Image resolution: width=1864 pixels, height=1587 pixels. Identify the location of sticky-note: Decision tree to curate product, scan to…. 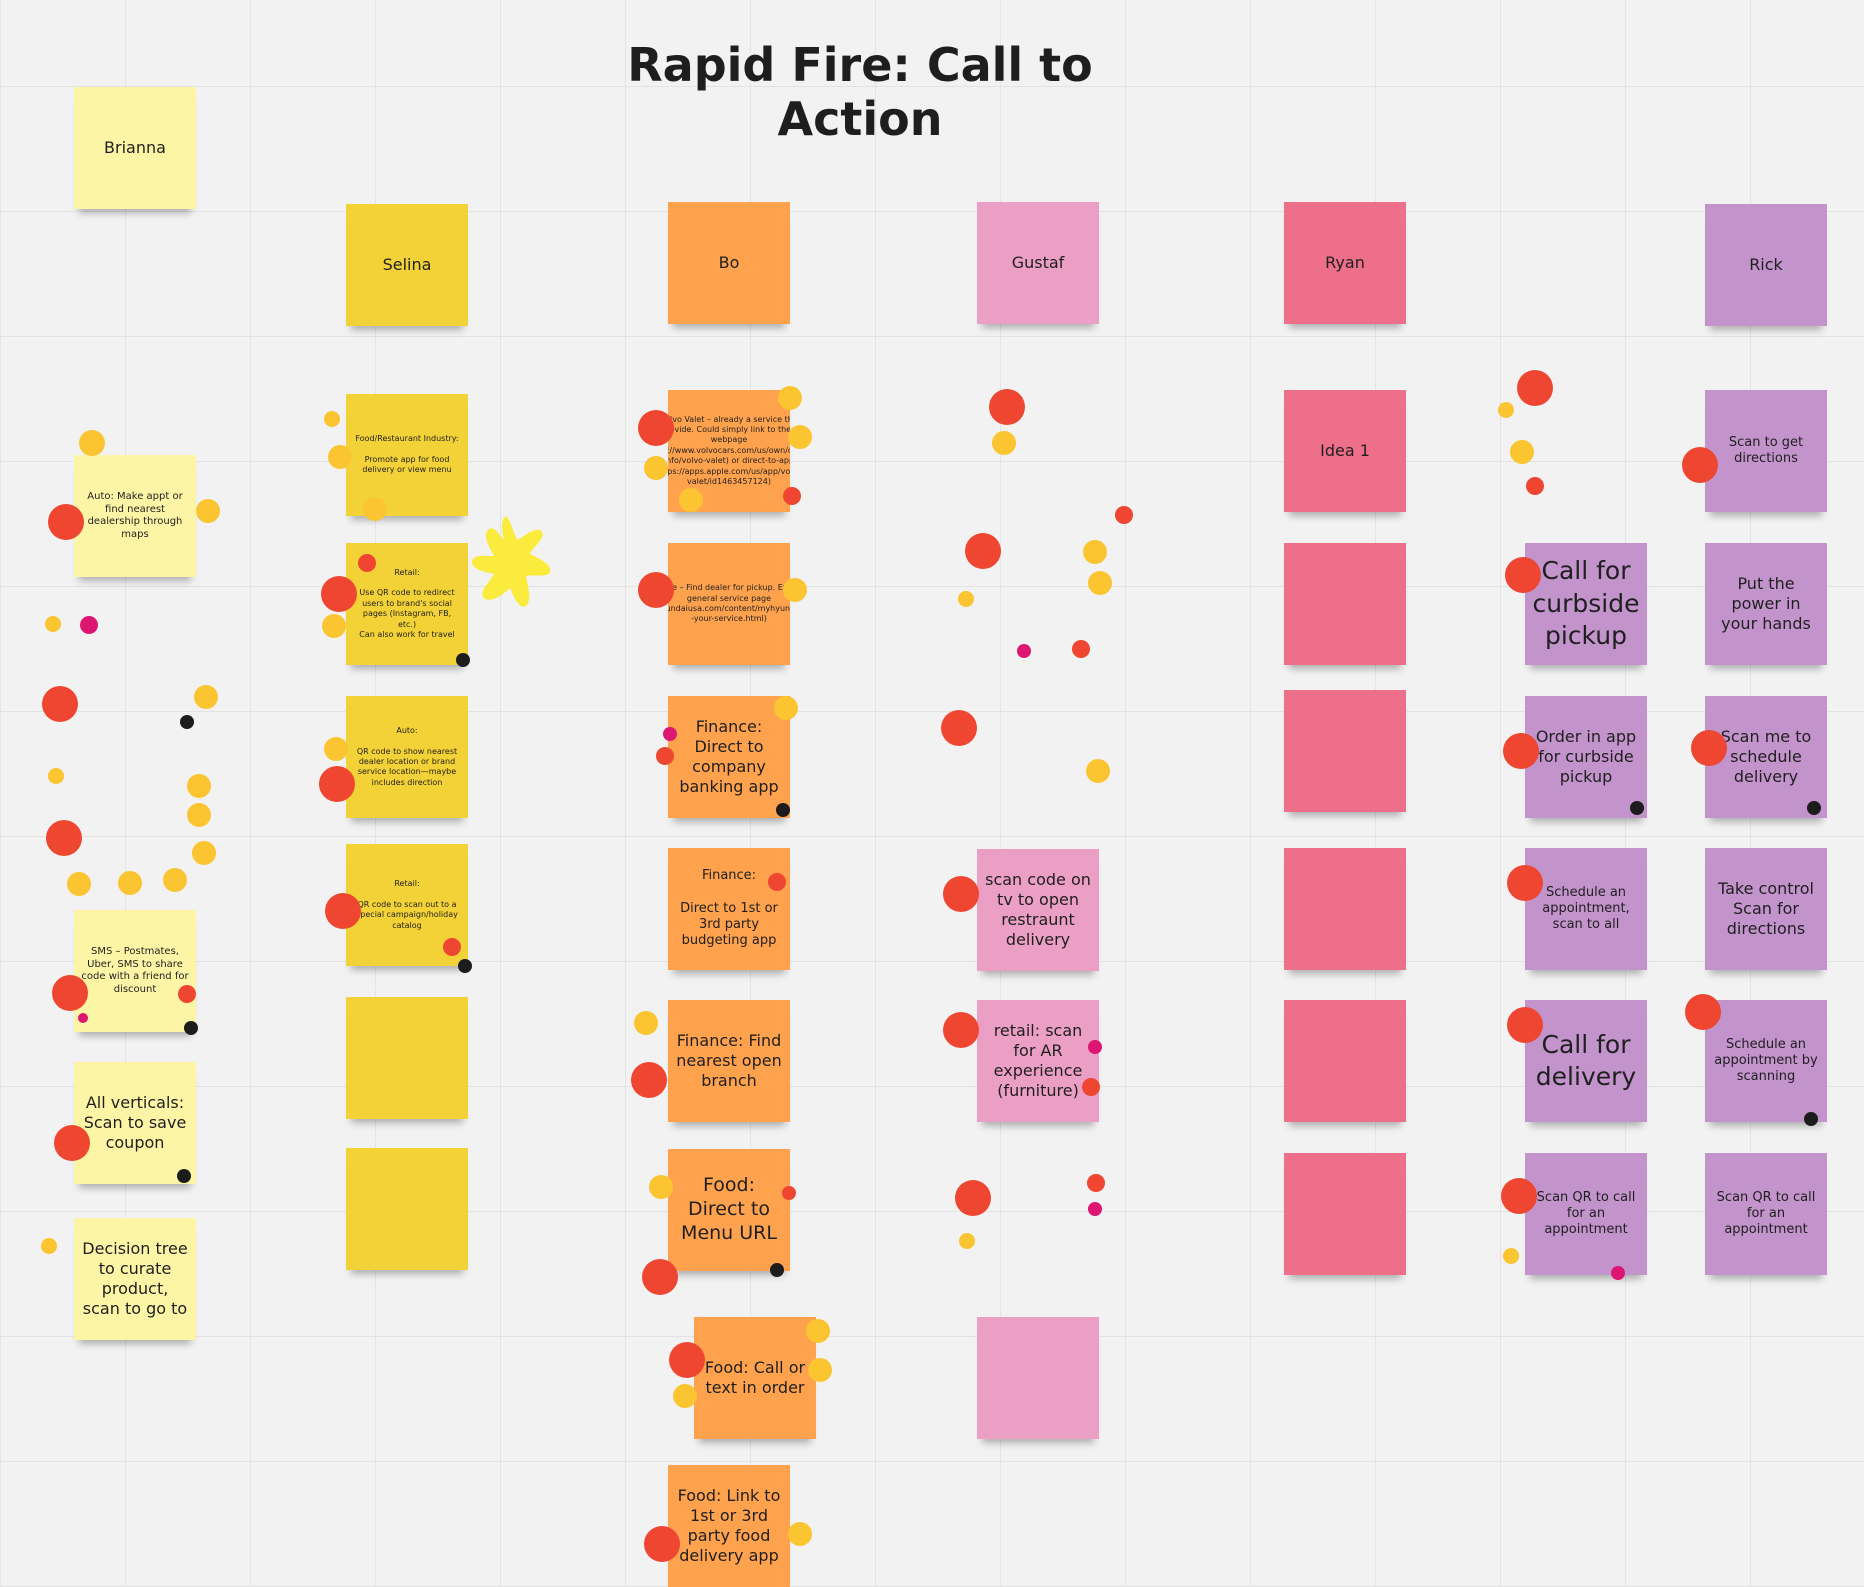
(135, 1279).